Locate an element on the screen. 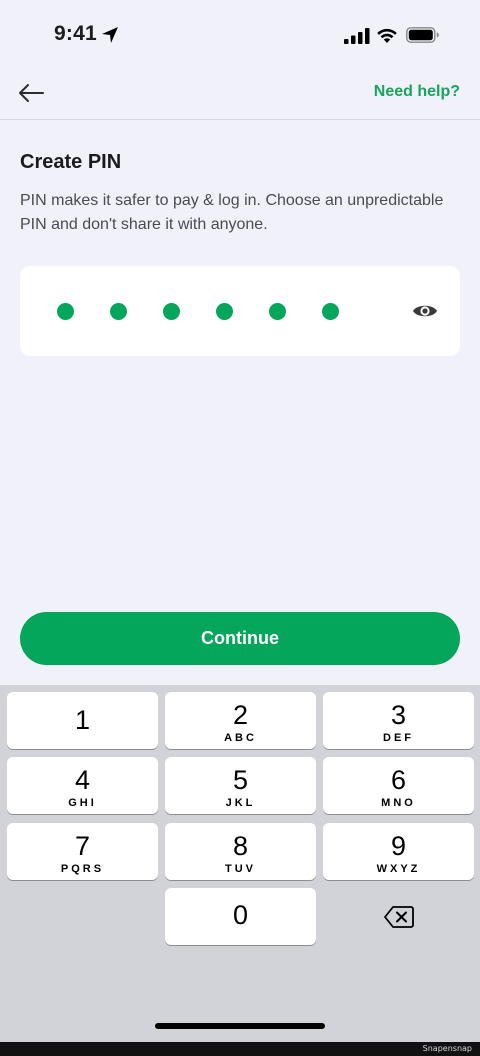 This screenshot has width=480, height=1056. key-digit: 9 is located at coordinates (398, 846).